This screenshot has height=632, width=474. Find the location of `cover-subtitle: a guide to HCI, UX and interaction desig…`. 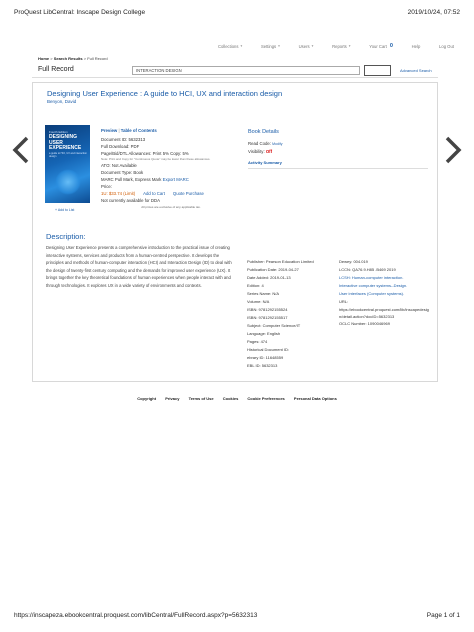

cover-subtitle: a guide to HCI, UX and interaction desig… is located at coordinates (68, 155).